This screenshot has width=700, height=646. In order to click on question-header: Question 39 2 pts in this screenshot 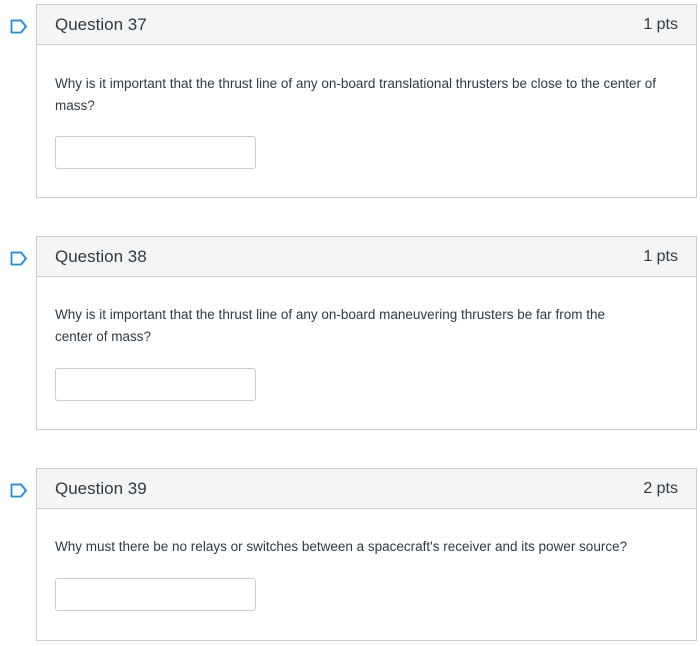, I will do `click(366, 489)`.